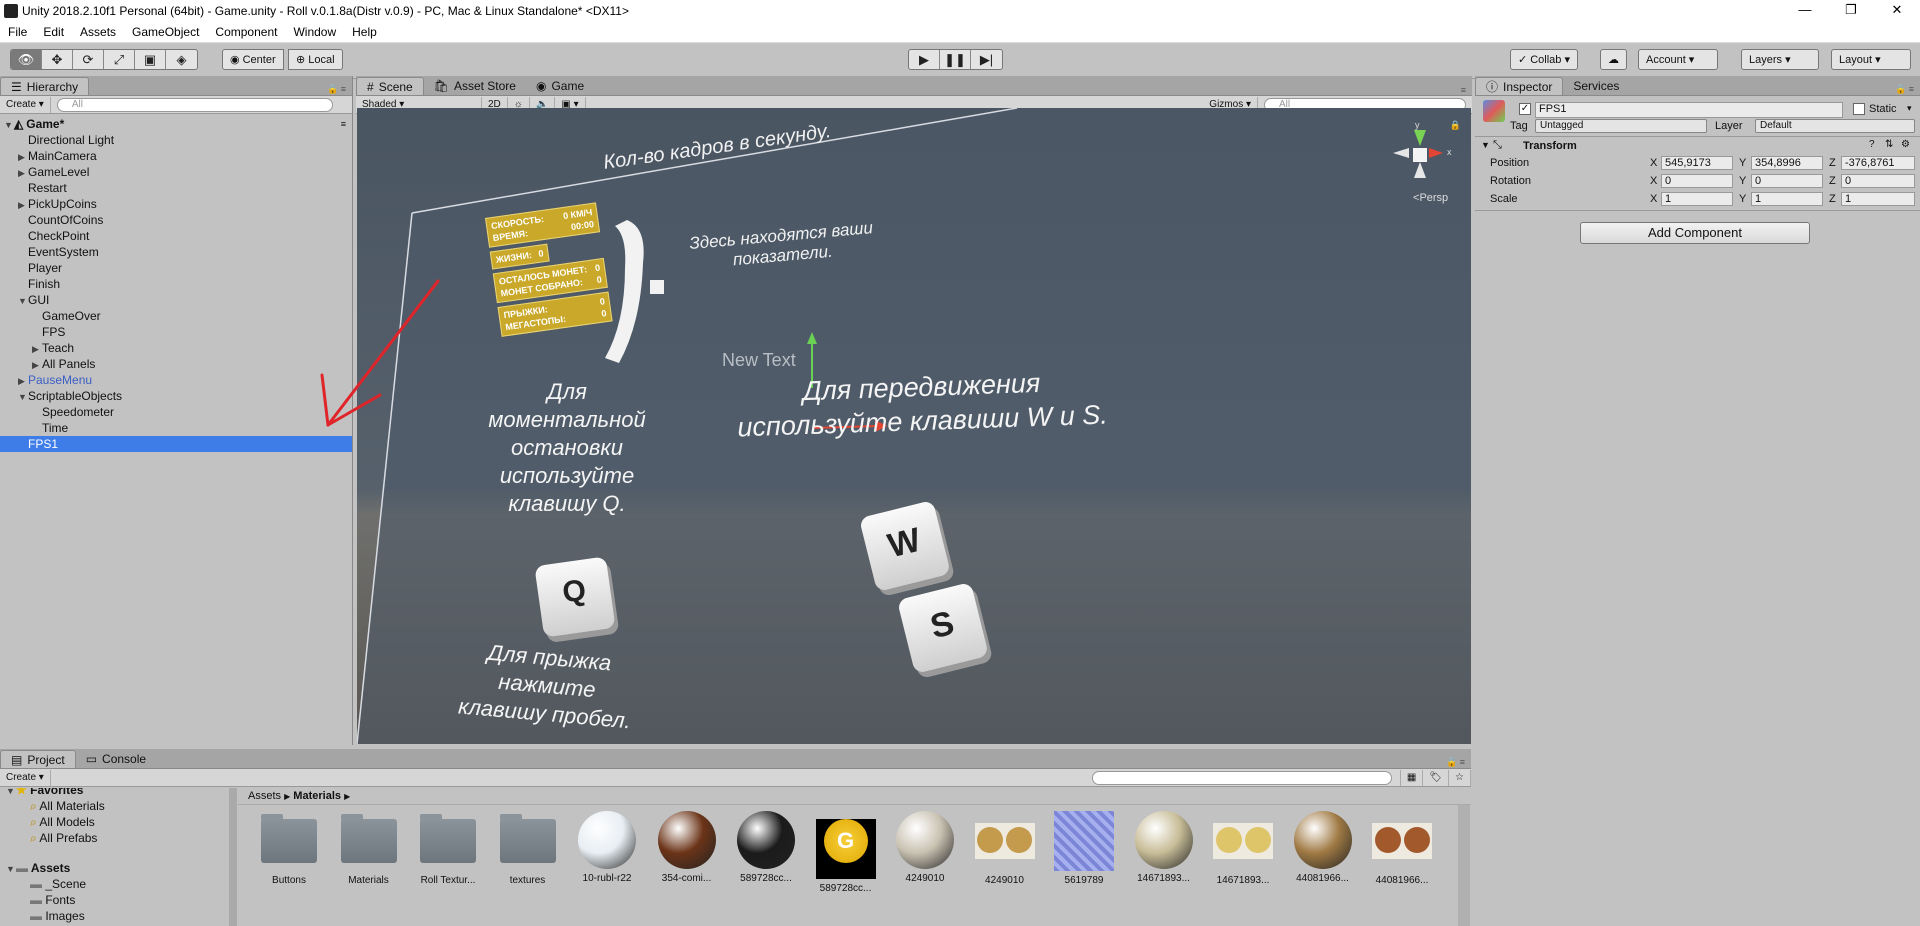 This screenshot has width=1920, height=926. What do you see at coordinates (1621, 126) in the screenshot?
I see `tag-dropdown: Untagged` at bounding box center [1621, 126].